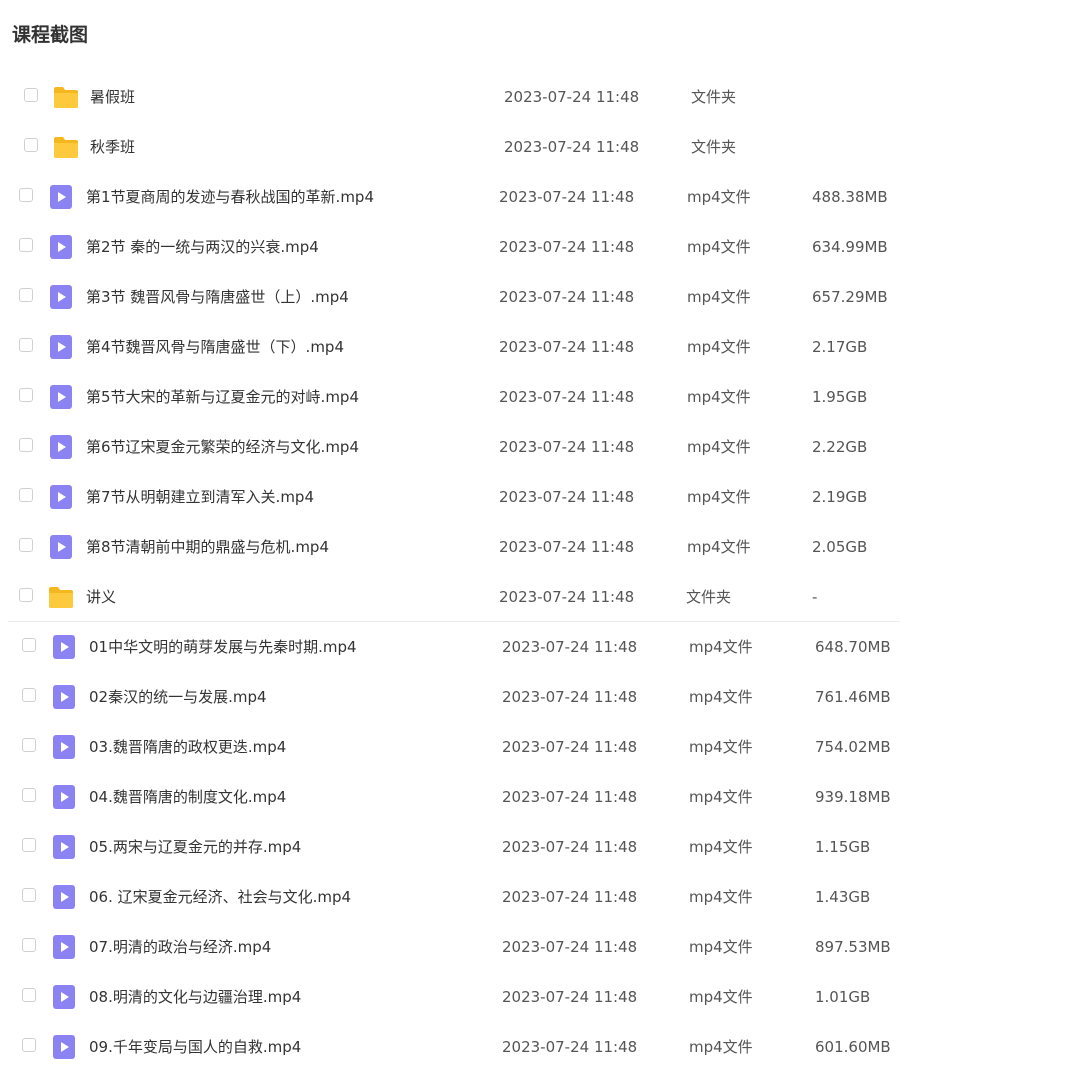  What do you see at coordinates (50, 35) in the screenshot?
I see `page-title: 课程截图` at bounding box center [50, 35].